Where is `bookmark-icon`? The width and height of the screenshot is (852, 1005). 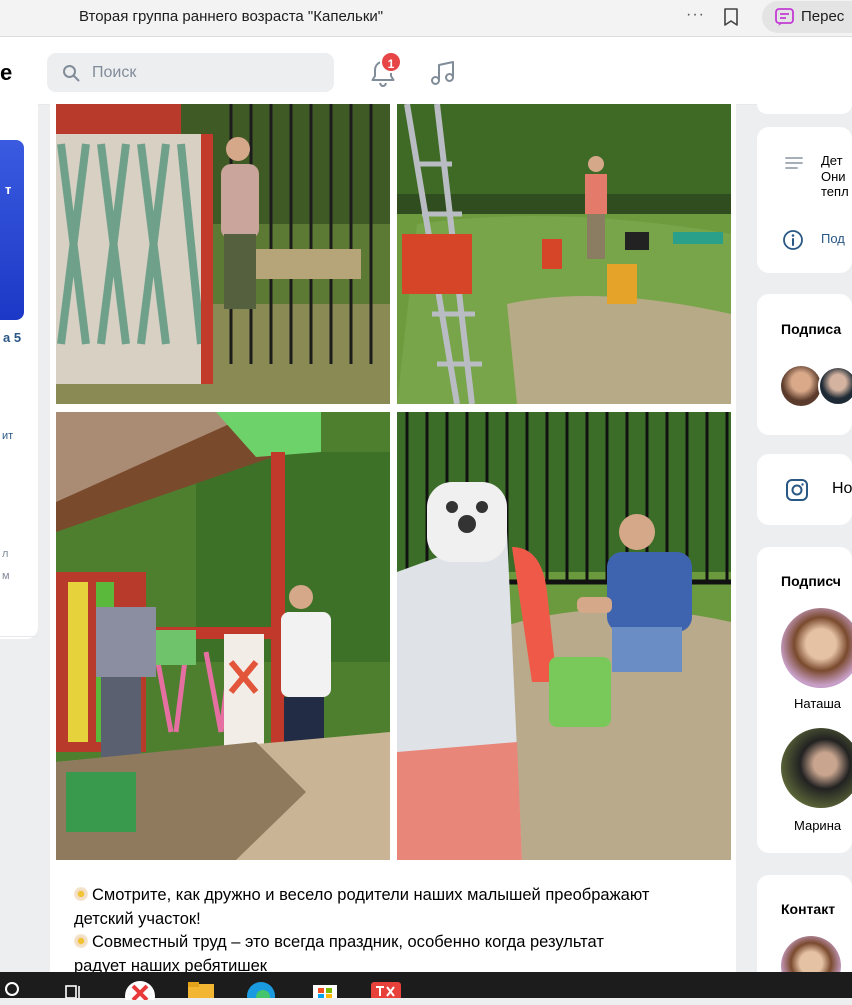 bookmark-icon is located at coordinates (731, 19).